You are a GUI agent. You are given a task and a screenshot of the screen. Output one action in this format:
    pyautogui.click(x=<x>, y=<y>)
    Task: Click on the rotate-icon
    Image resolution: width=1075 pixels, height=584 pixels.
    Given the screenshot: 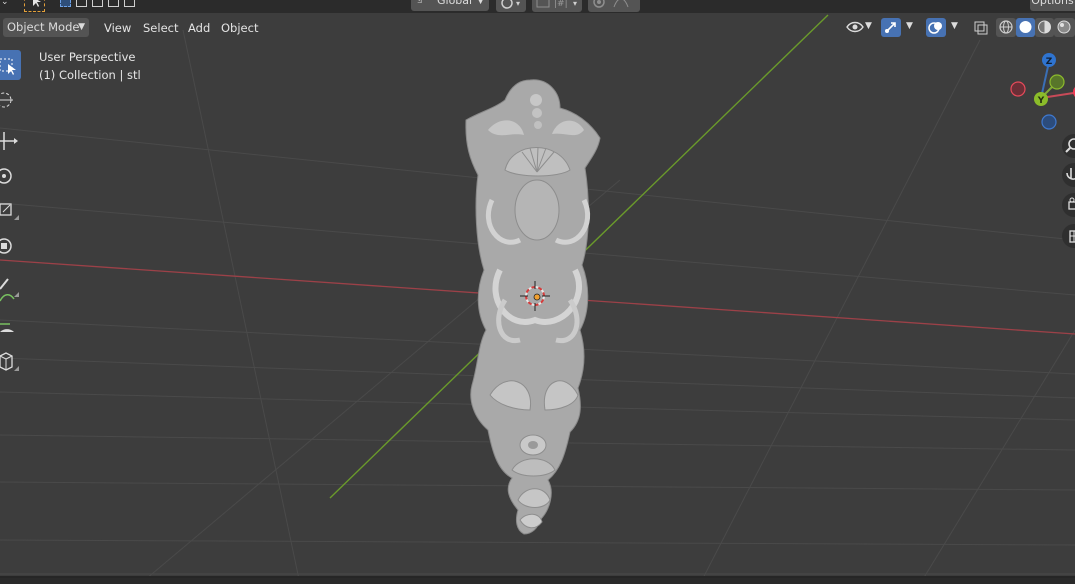 What is the action you would take?
    pyautogui.click(x=10, y=176)
    